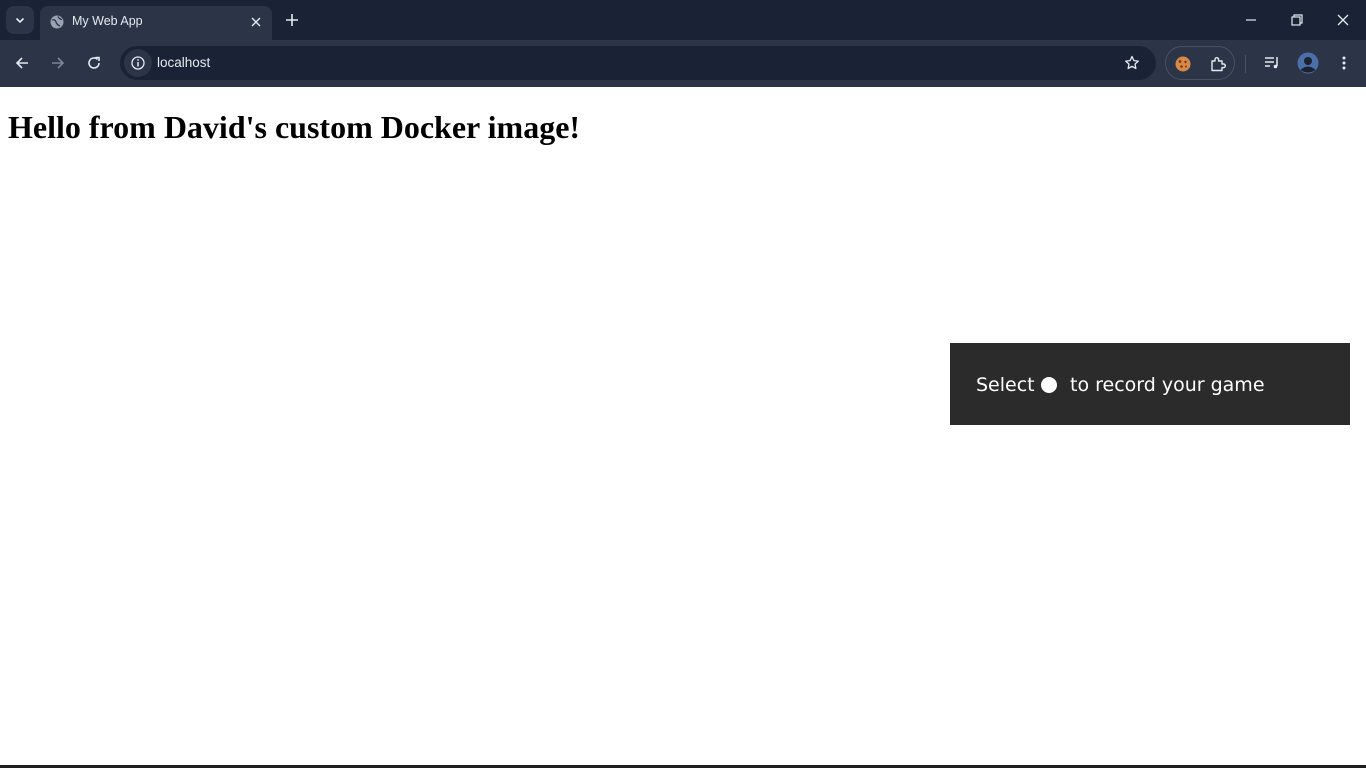 Image resolution: width=1366 pixels, height=768 pixels. What do you see at coordinates (1049, 385) in the screenshot?
I see `record-dot-icon` at bounding box center [1049, 385].